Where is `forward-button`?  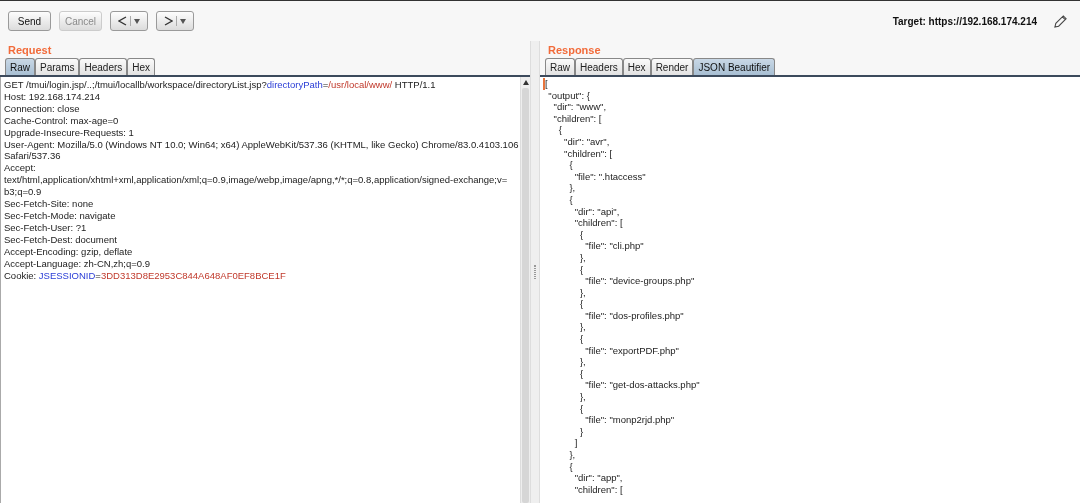 forward-button is located at coordinates (175, 21).